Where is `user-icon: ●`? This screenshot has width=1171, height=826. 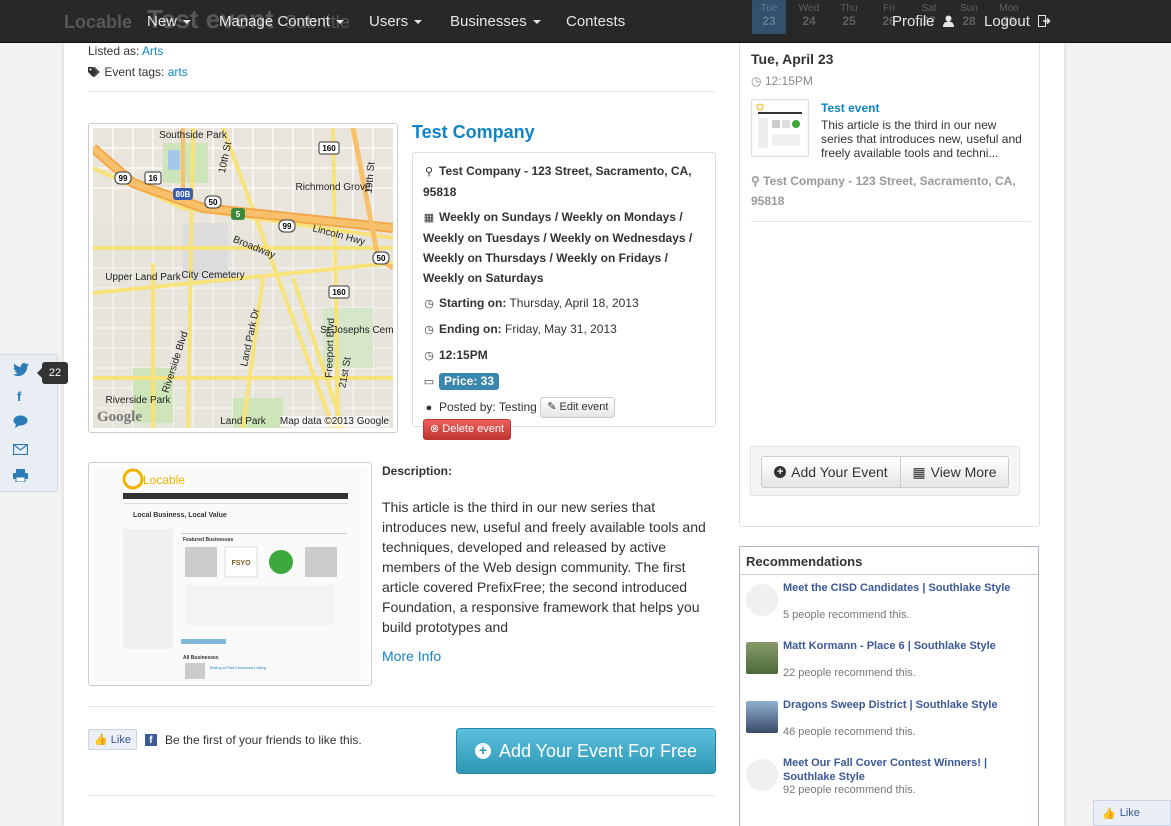 user-icon: ● is located at coordinates (429, 408).